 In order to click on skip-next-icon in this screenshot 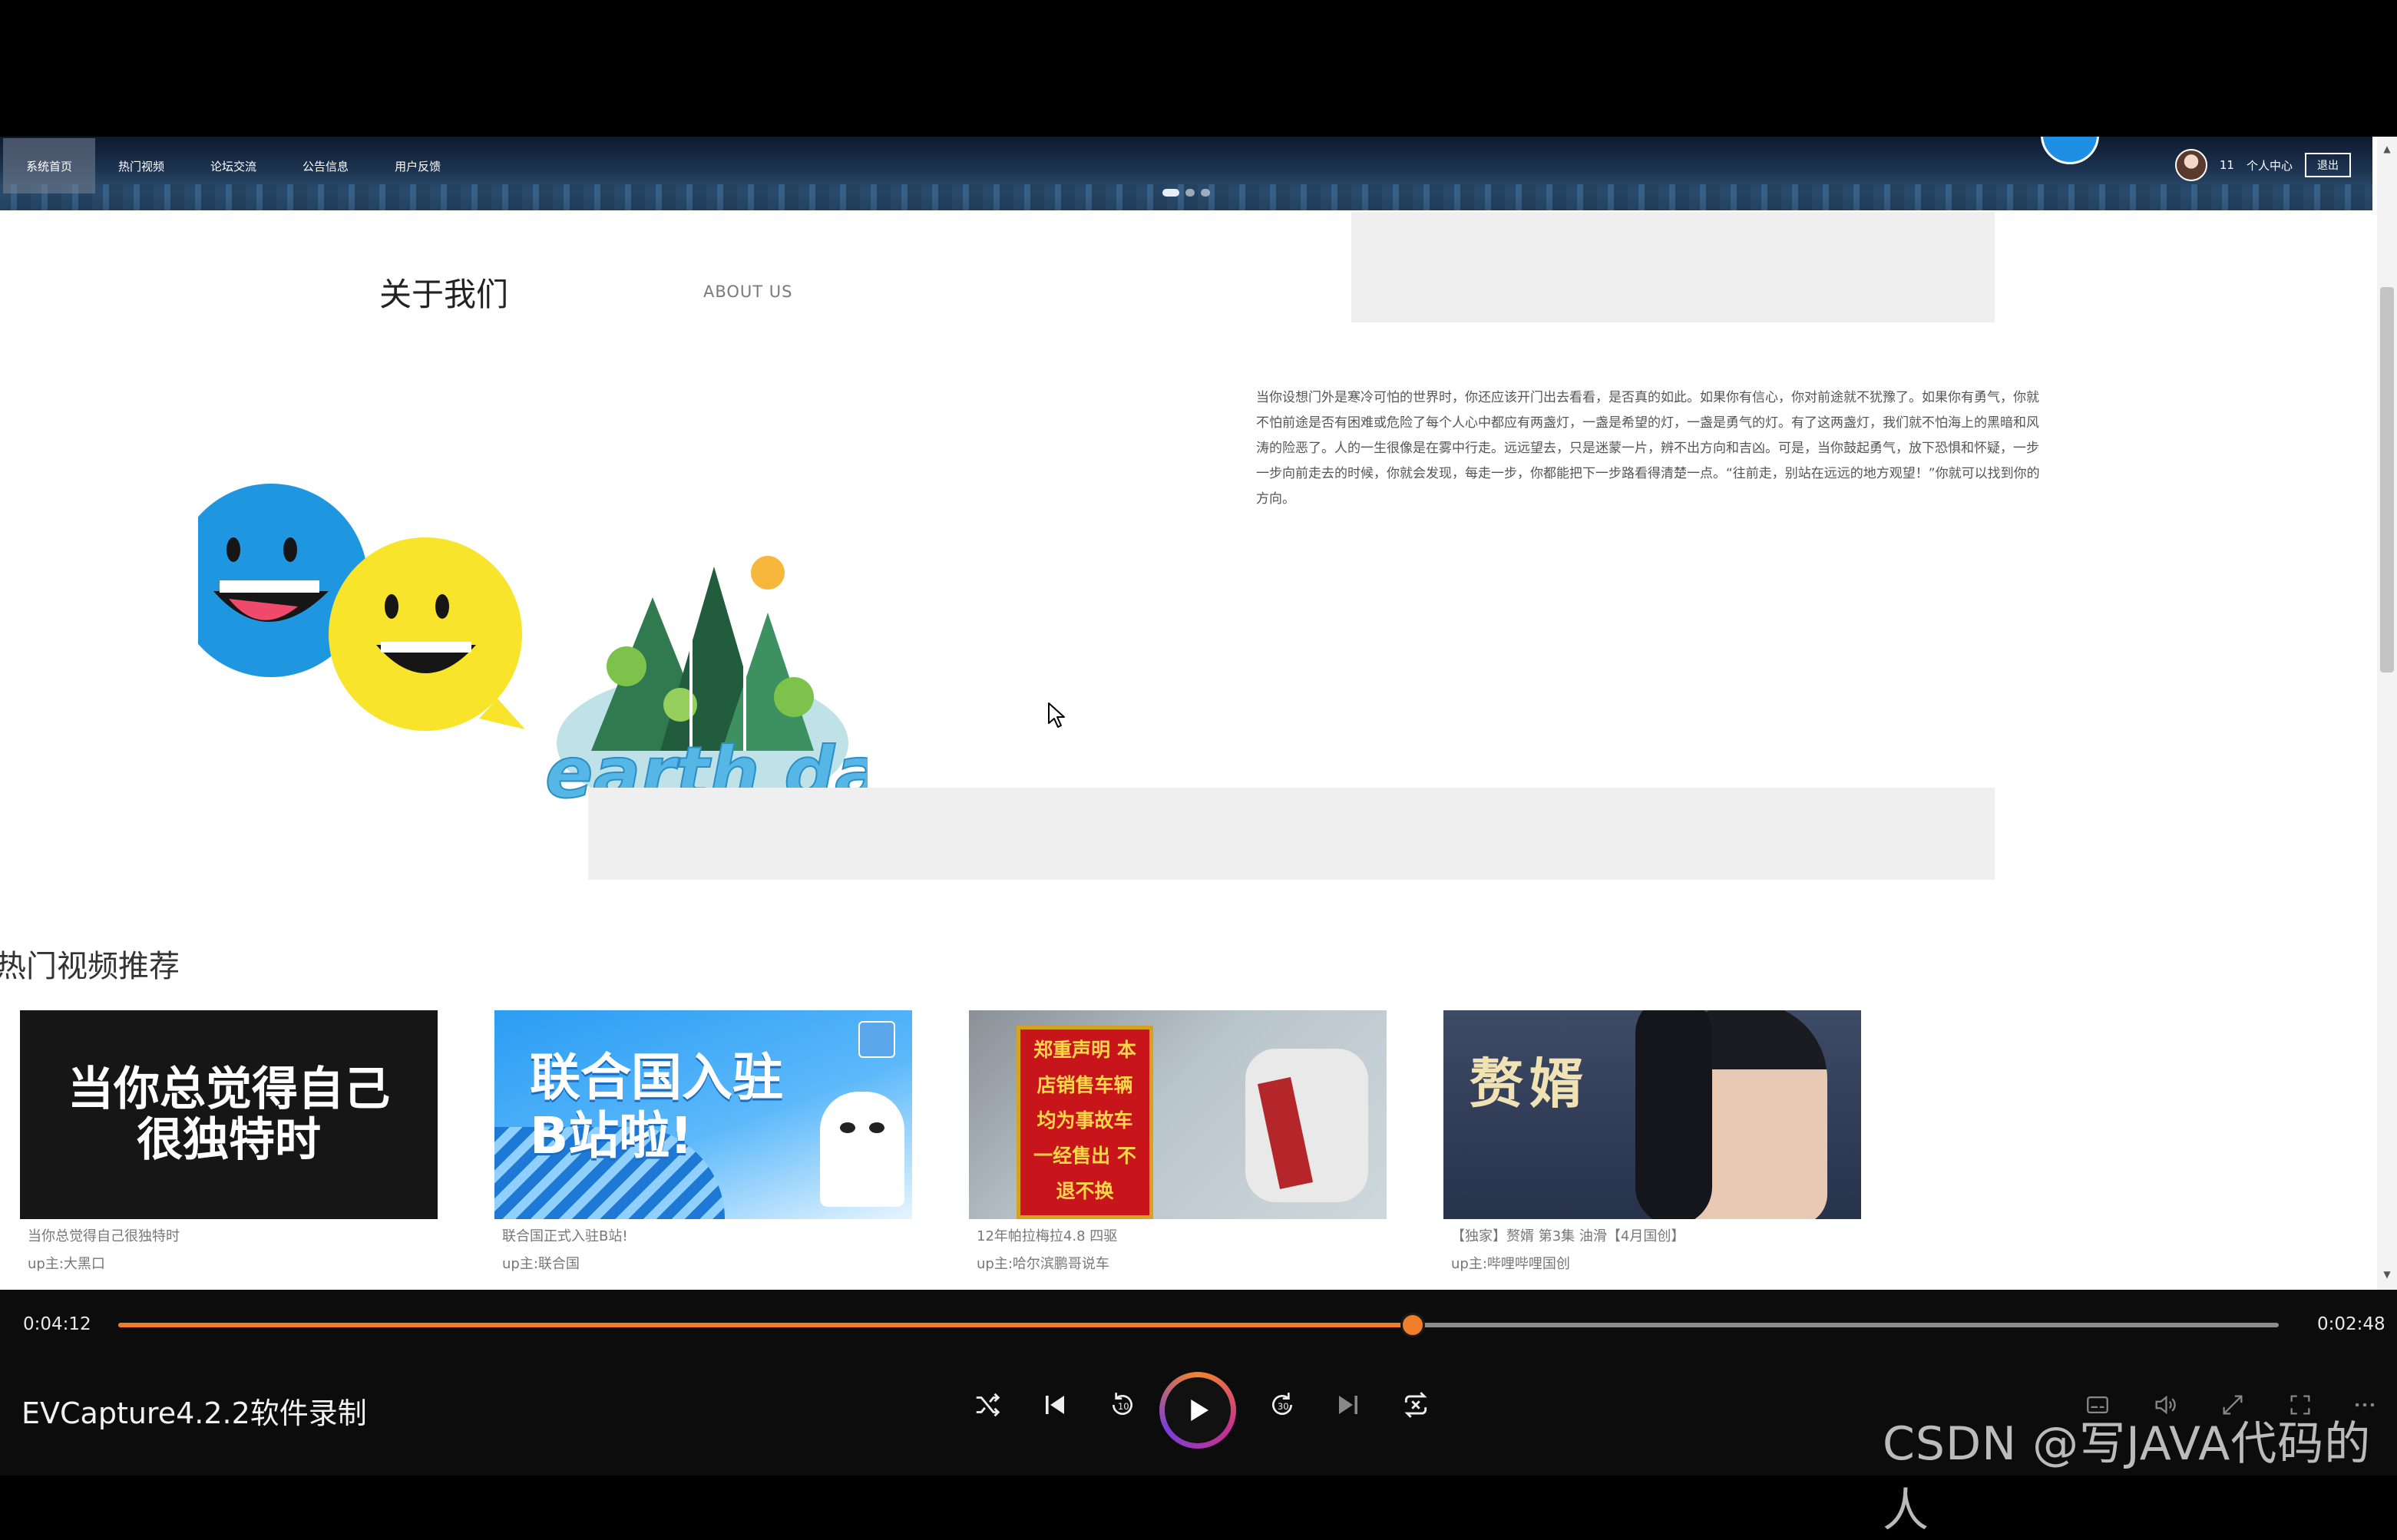, I will do `click(1348, 1405)`.